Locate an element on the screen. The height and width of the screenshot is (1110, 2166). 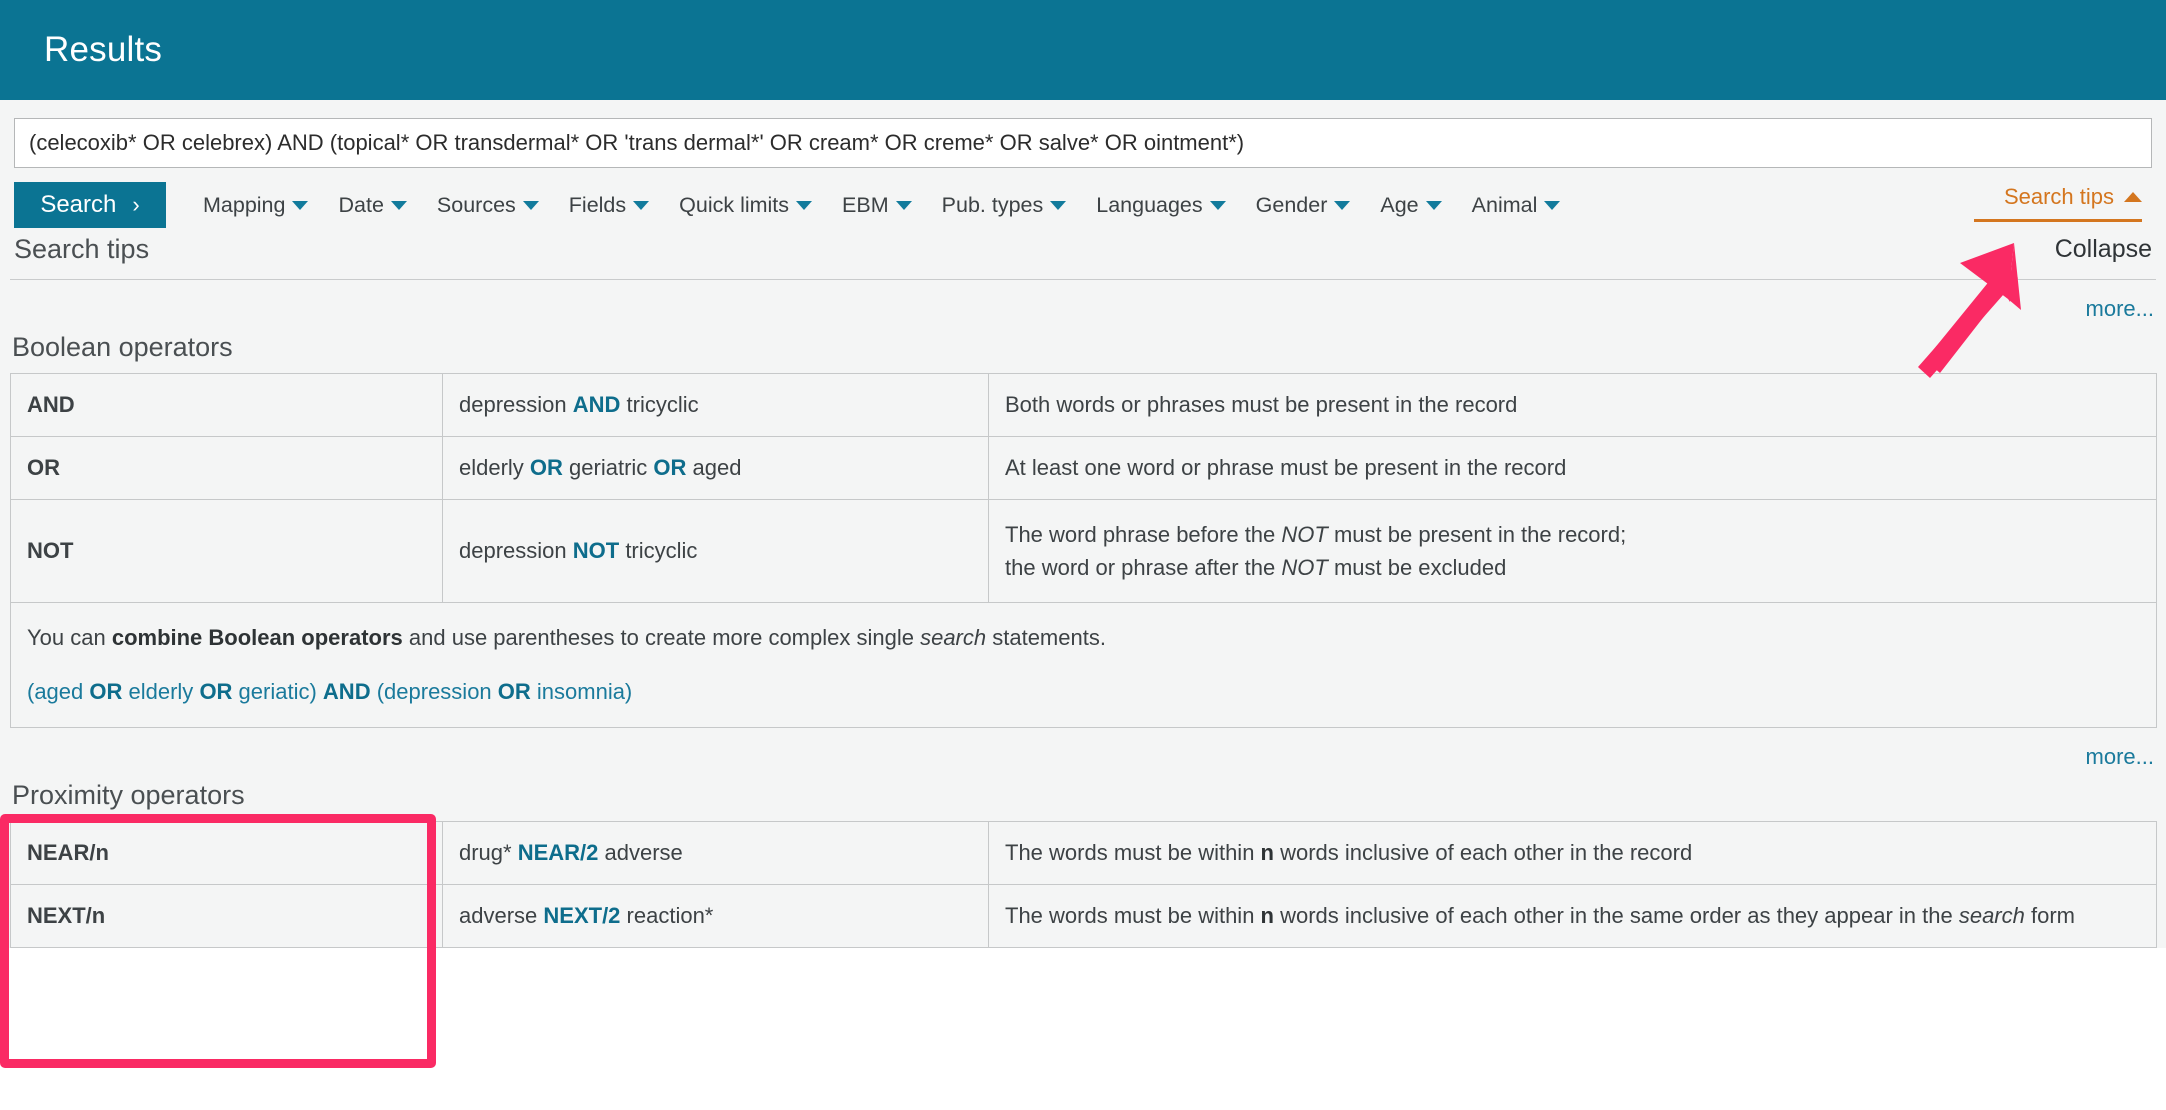
chevron-up-icon is located at coordinates (2133, 197).